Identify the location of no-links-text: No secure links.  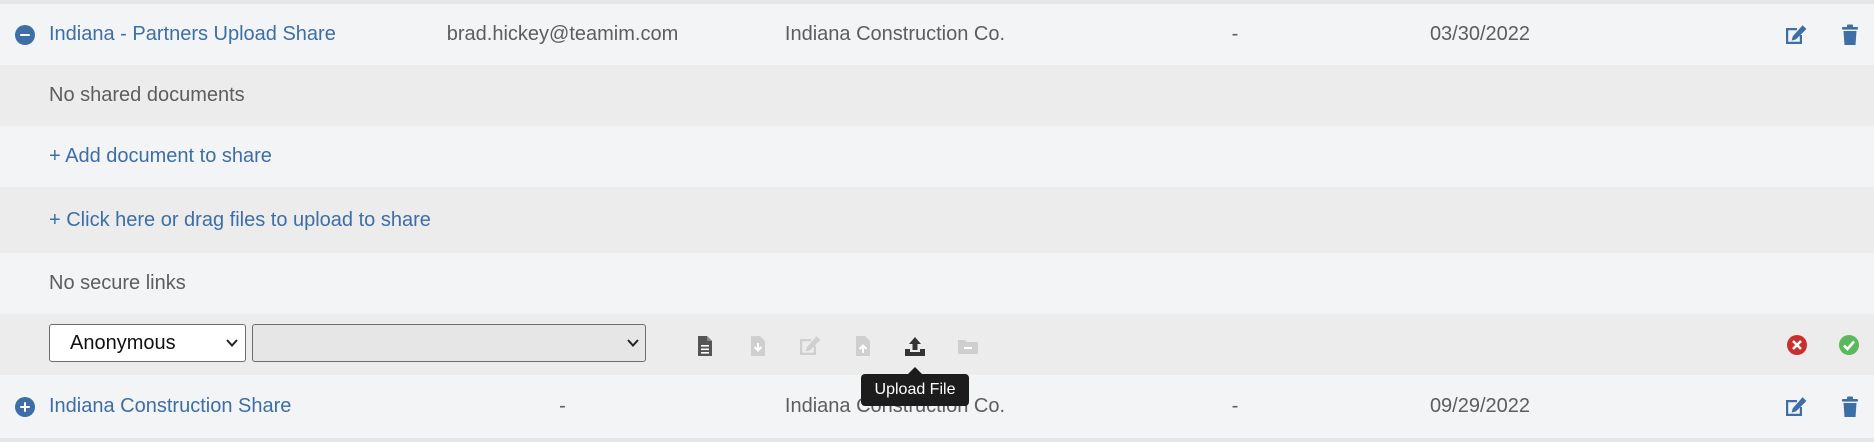
(117, 283).